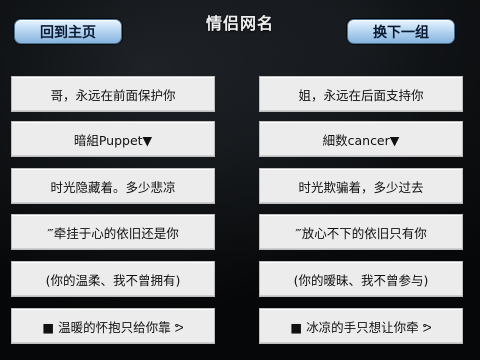 The width and height of the screenshot is (480, 360). I want to click on name-text: (你的暧昧、我不曾参与), so click(361, 280).